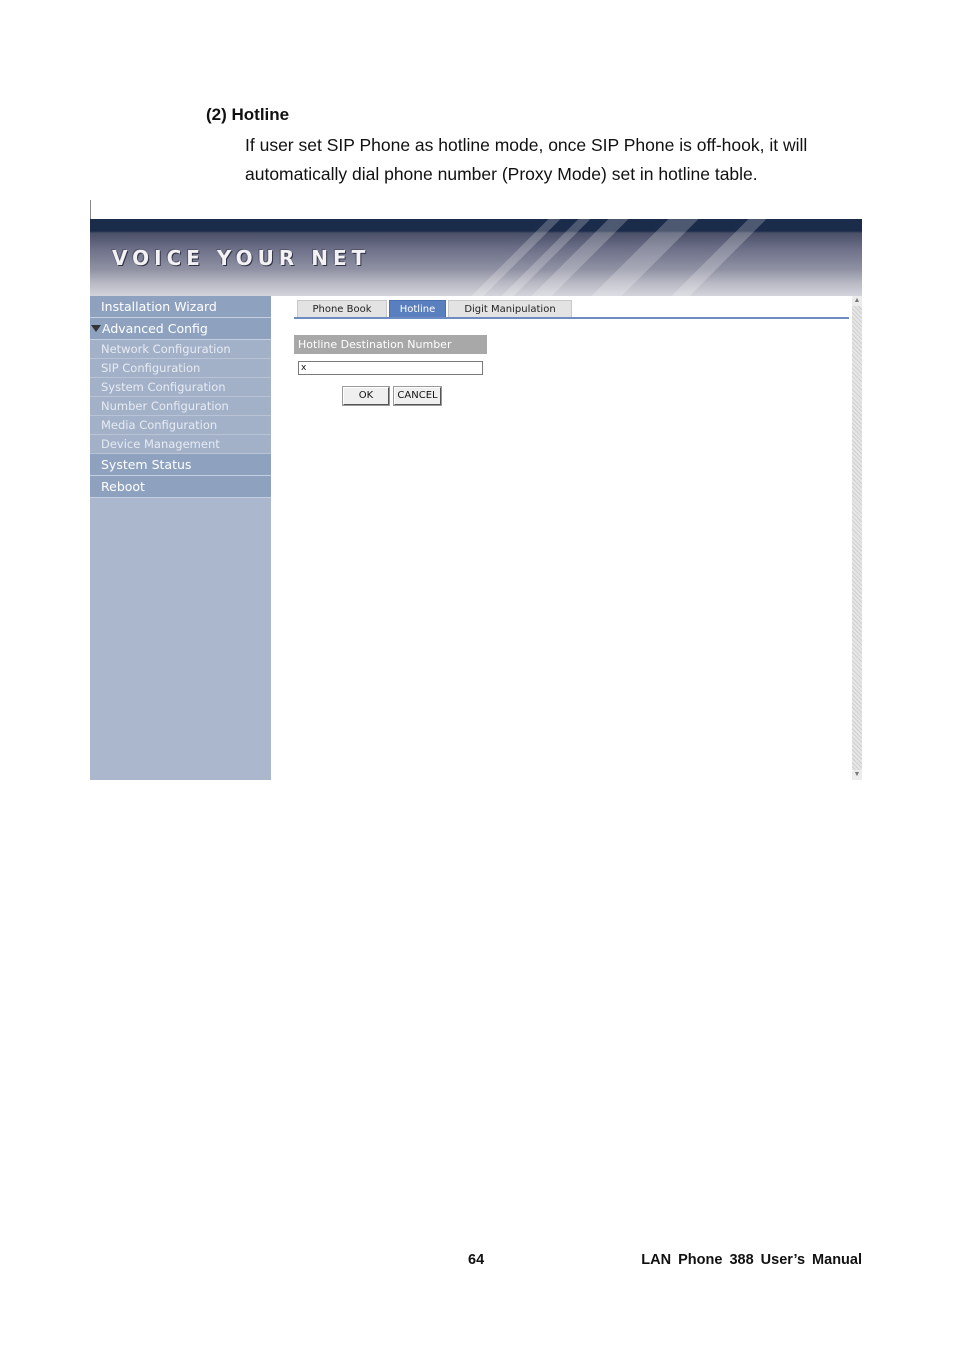 This screenshot has height=1350, width=954. Describe the element at coordinates (476, 257) in the screenshot. I see `header-banner: VOICE YOUR NET` at that location.